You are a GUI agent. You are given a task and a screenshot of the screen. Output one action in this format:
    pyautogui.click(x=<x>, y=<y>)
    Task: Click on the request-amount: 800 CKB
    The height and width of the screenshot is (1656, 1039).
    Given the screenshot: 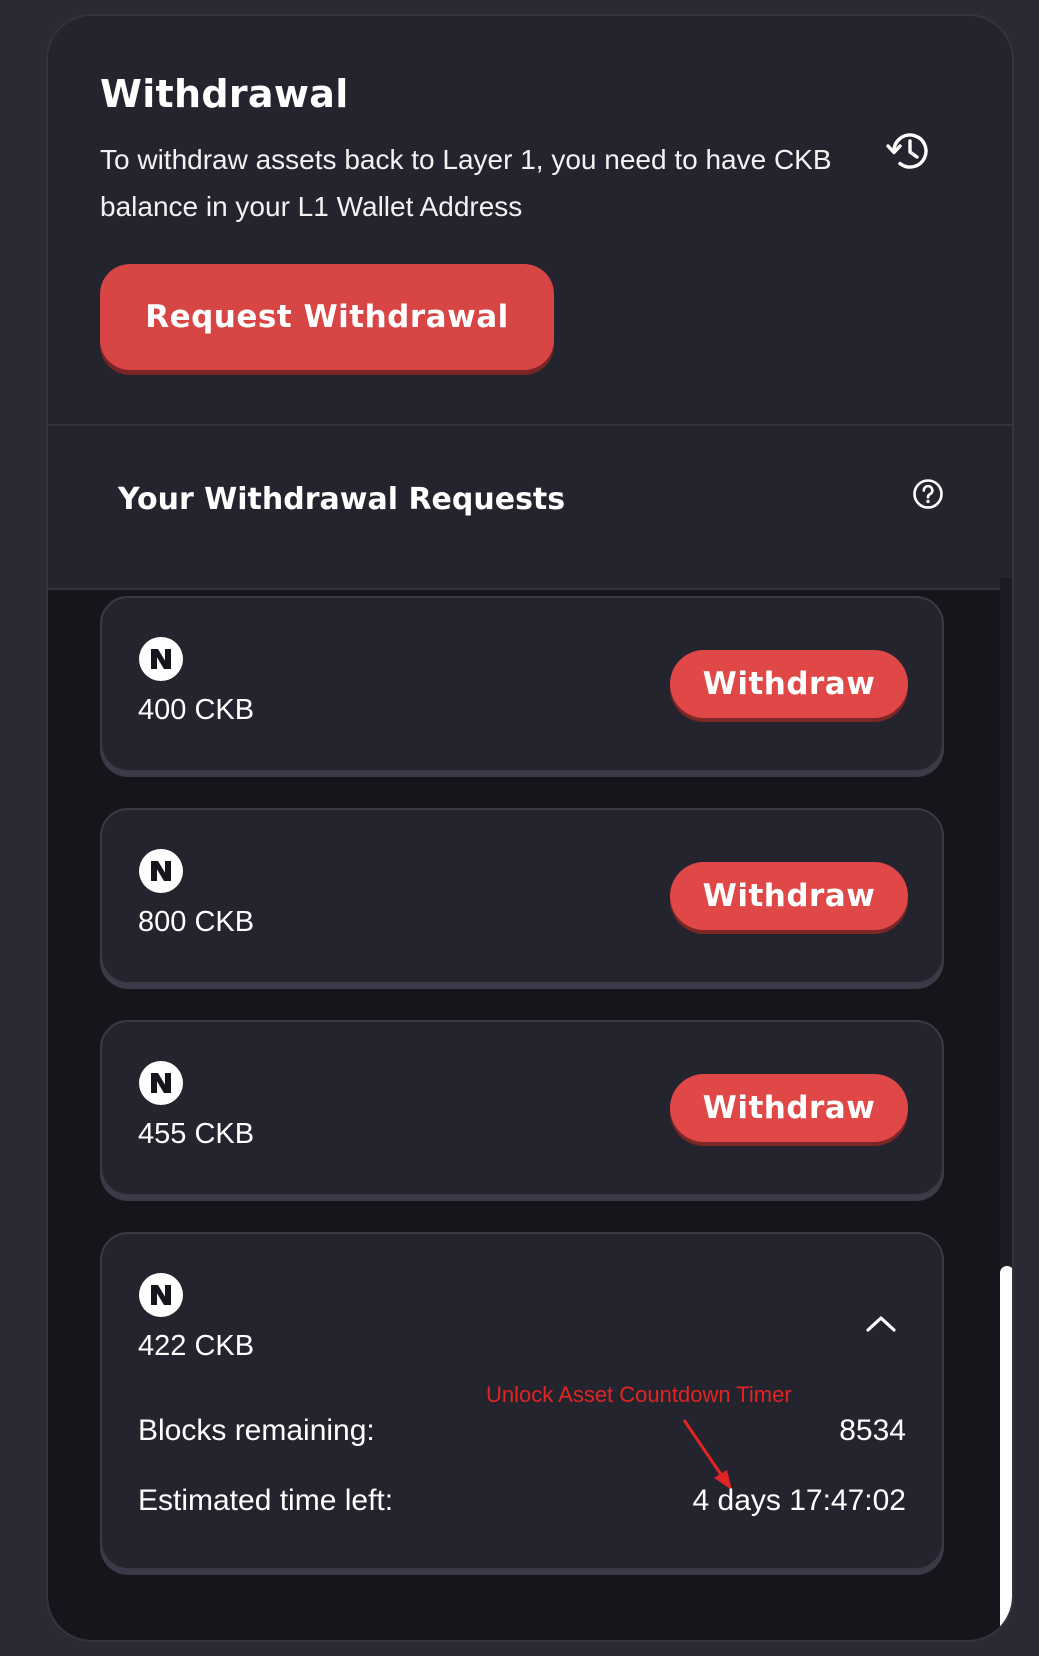 What is the action you would take?
    pyautogui.click(x=196, y=922)
    